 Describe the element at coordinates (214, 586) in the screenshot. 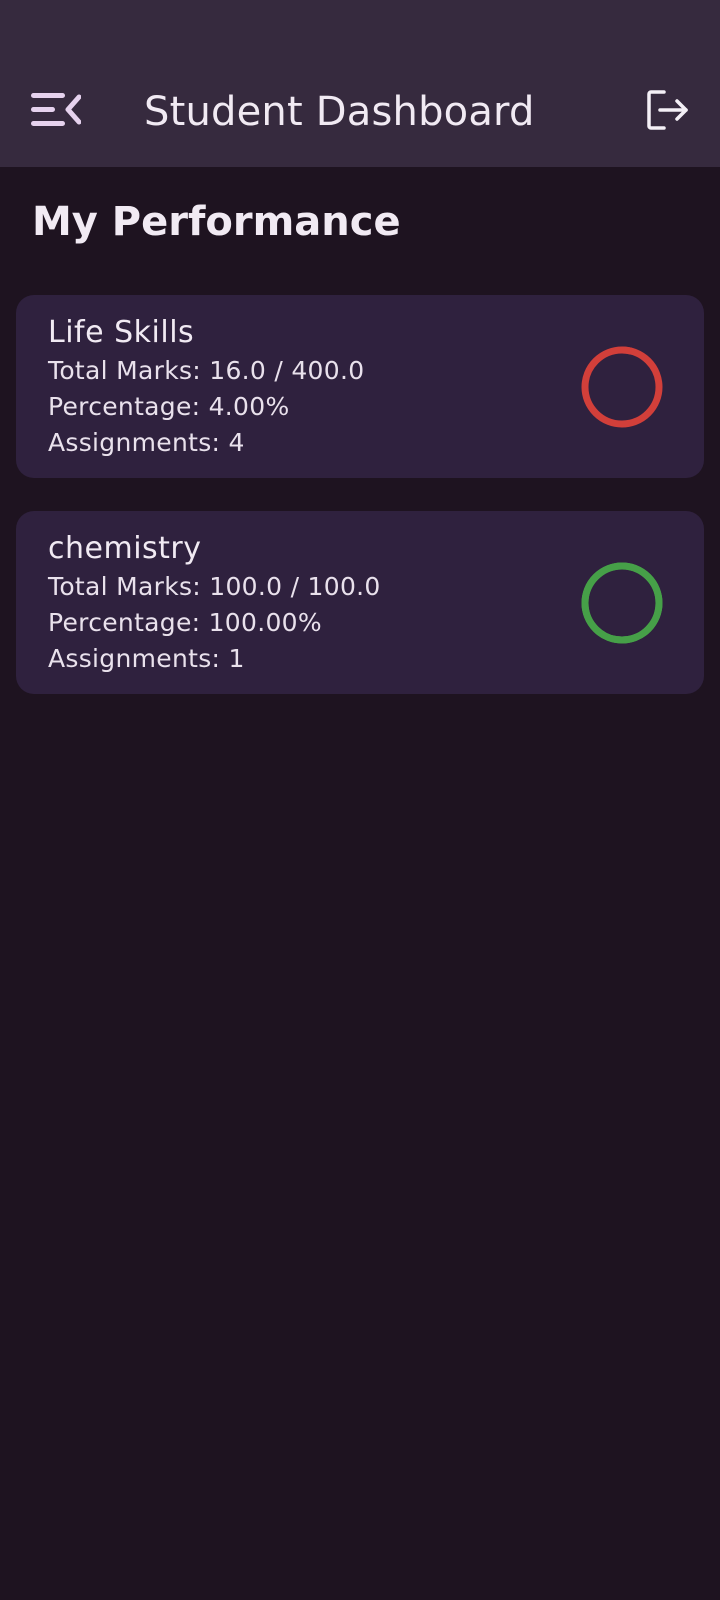

I see `total-marks: Total Marks: 100.0 / 100.0` at that location.